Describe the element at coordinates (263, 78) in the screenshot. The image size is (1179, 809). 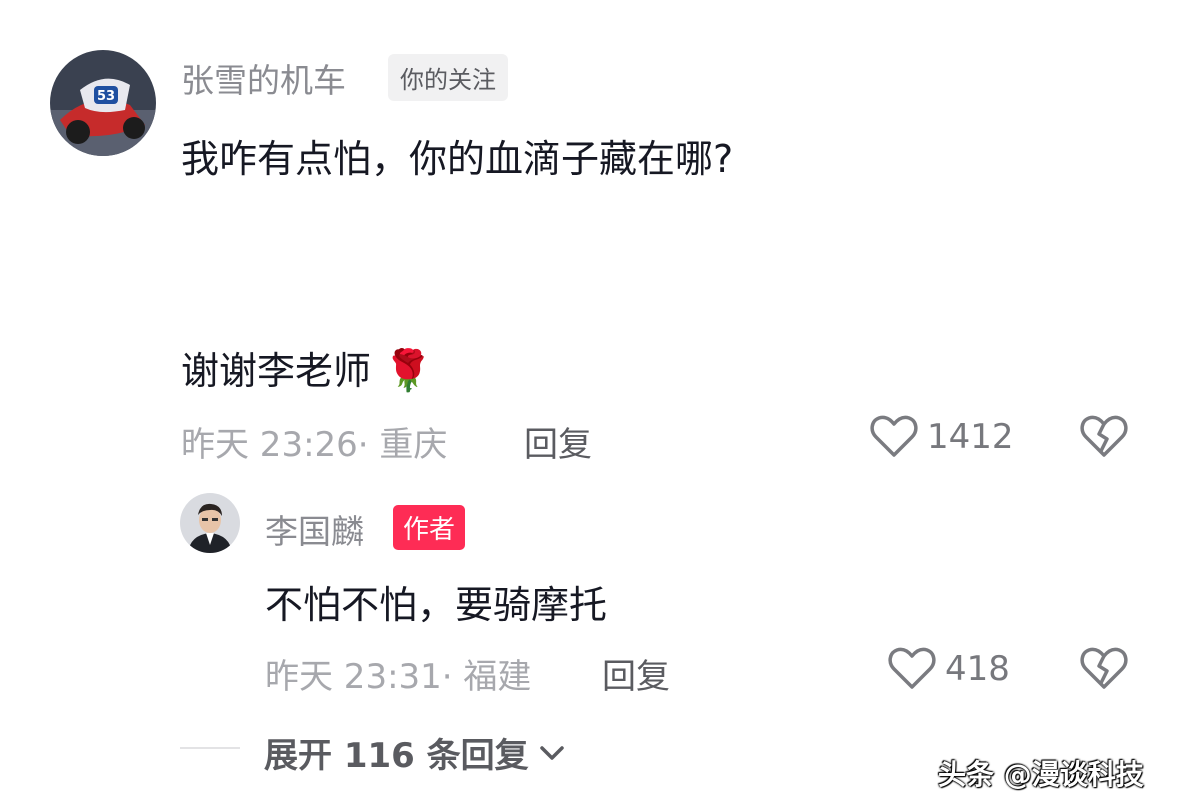
I see `commenter-username: 张雪的机车` at that location.